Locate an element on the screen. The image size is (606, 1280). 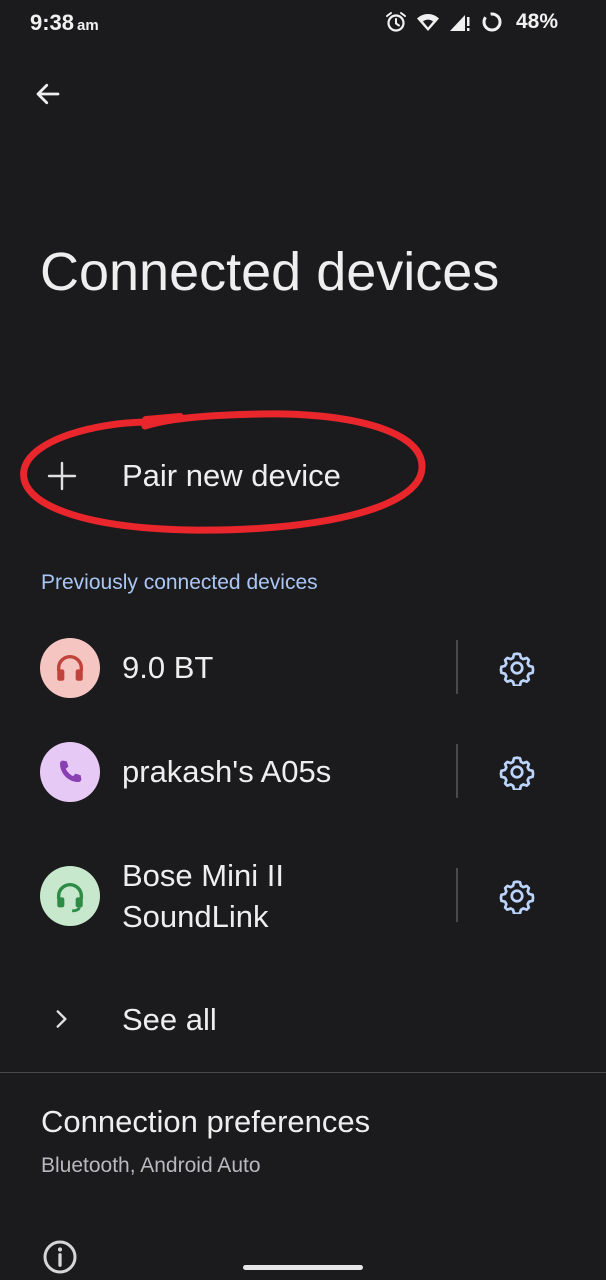
battery-percent: 48% is located at coordinates (536, 21).